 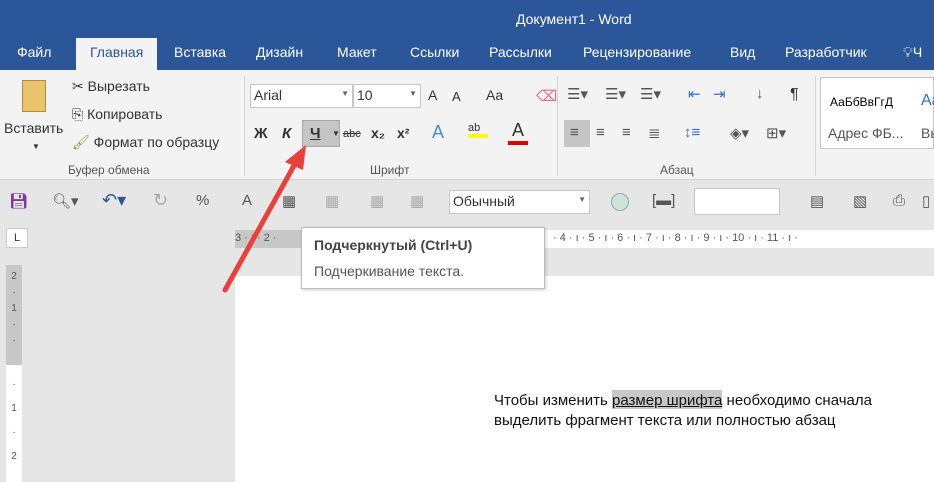 What do you see at coordinates (260, 226) in the screenshot?
I see `arrow-shaft` at bounding box center [260, 226].